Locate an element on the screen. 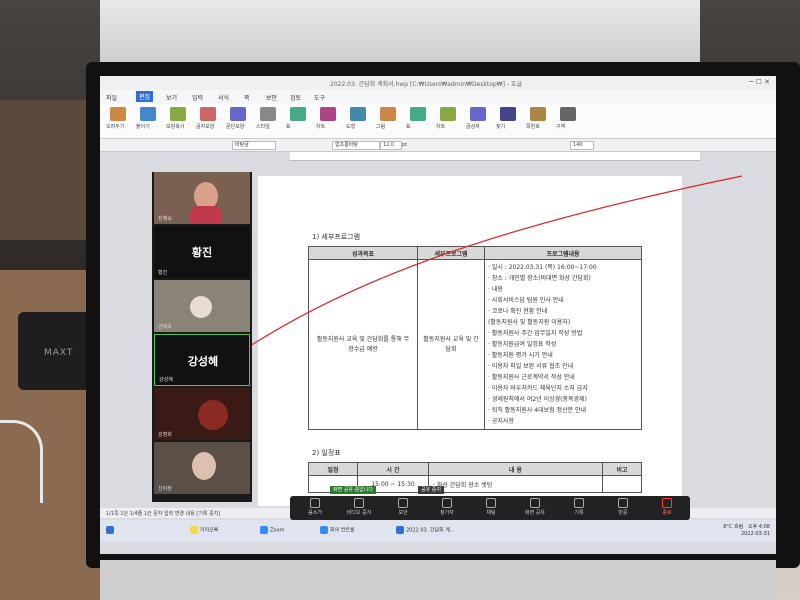 Image resolution: width=800 pixels, height=600 pixels. zoom-control-bar: 음소거 비디오 중지 보안 참가자 채팅 화면 공유 기록 반응 종료 is located at coordinates (490, 508).